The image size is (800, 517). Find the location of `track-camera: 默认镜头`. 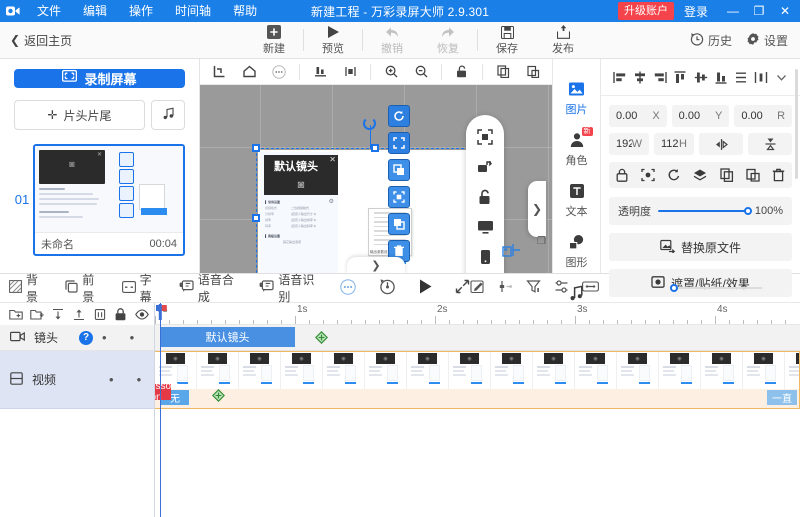

track-camera: 默认镜头 is located at coordinates (477, 338).